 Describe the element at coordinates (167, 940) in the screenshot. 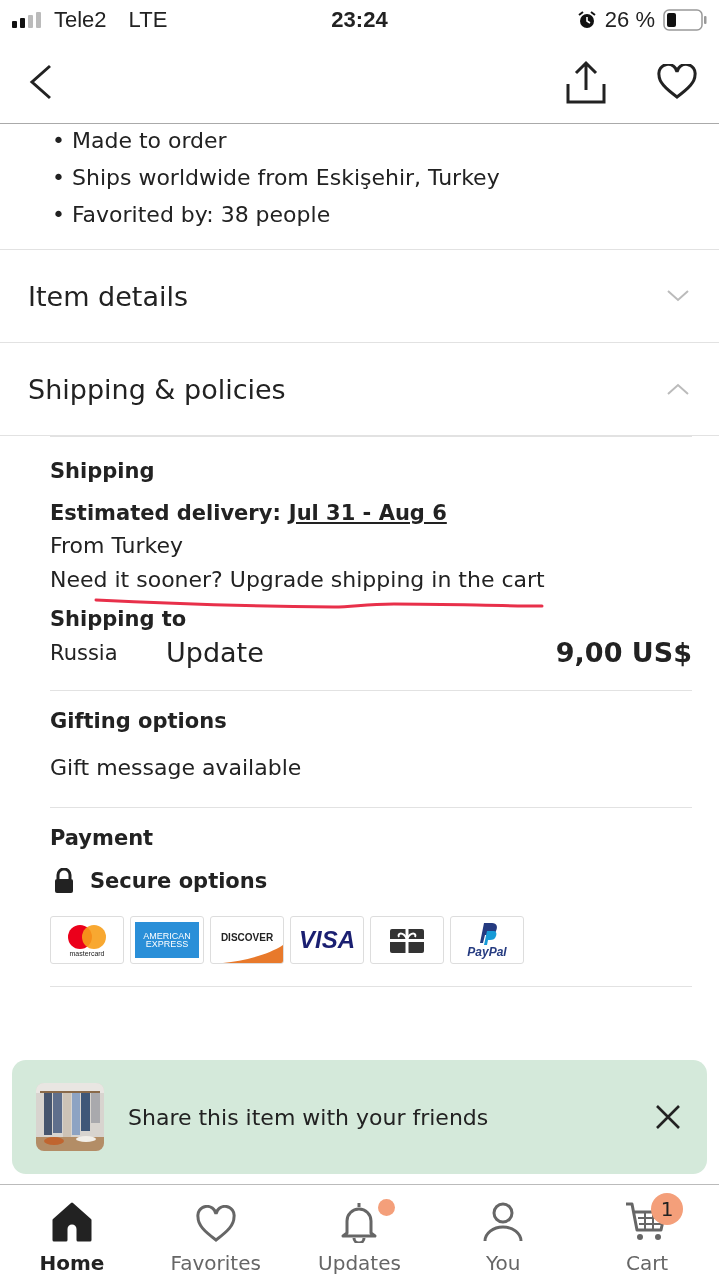

I see `payment-card-logo: AMERICAN EXPRESS` at that location.